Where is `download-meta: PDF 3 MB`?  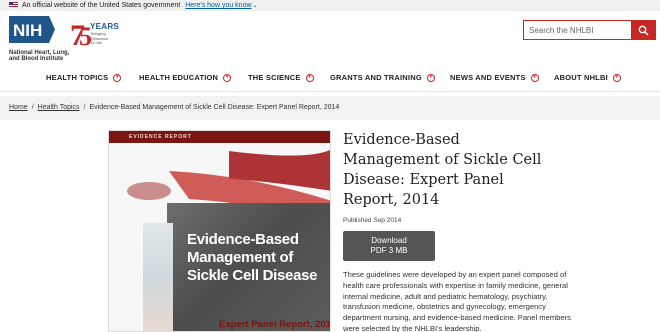 download-meta: PDF 3 MB is located at coordinates (389, 250).